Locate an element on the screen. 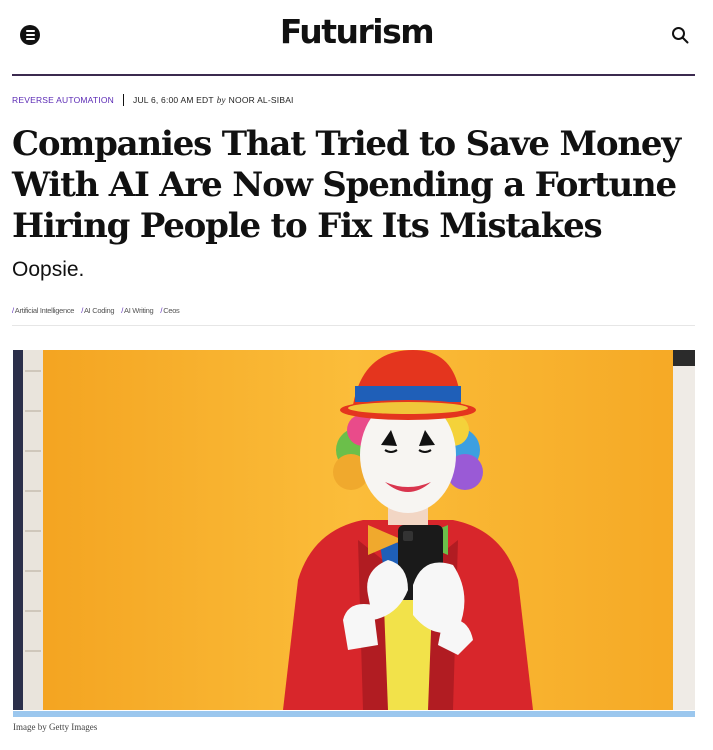 The height and width of the screenshot is (750, 713). tags-divider is located at coordinates (353, 325).